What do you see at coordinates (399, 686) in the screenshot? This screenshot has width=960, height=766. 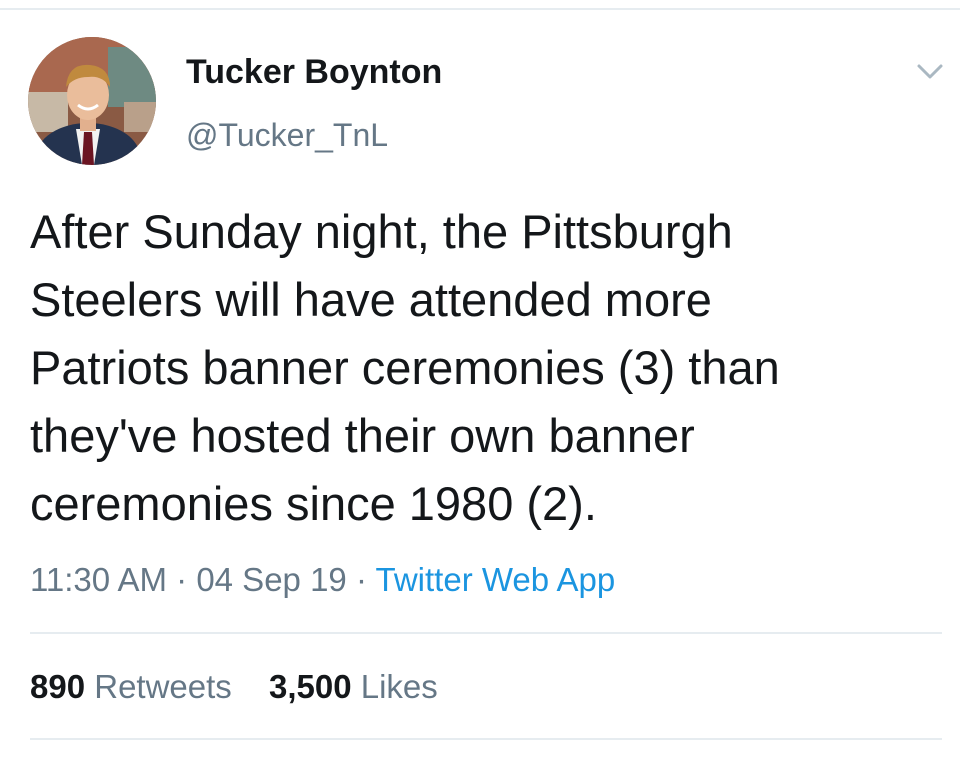 I see `likes-label: Likes` at bounding box center [399, 686].